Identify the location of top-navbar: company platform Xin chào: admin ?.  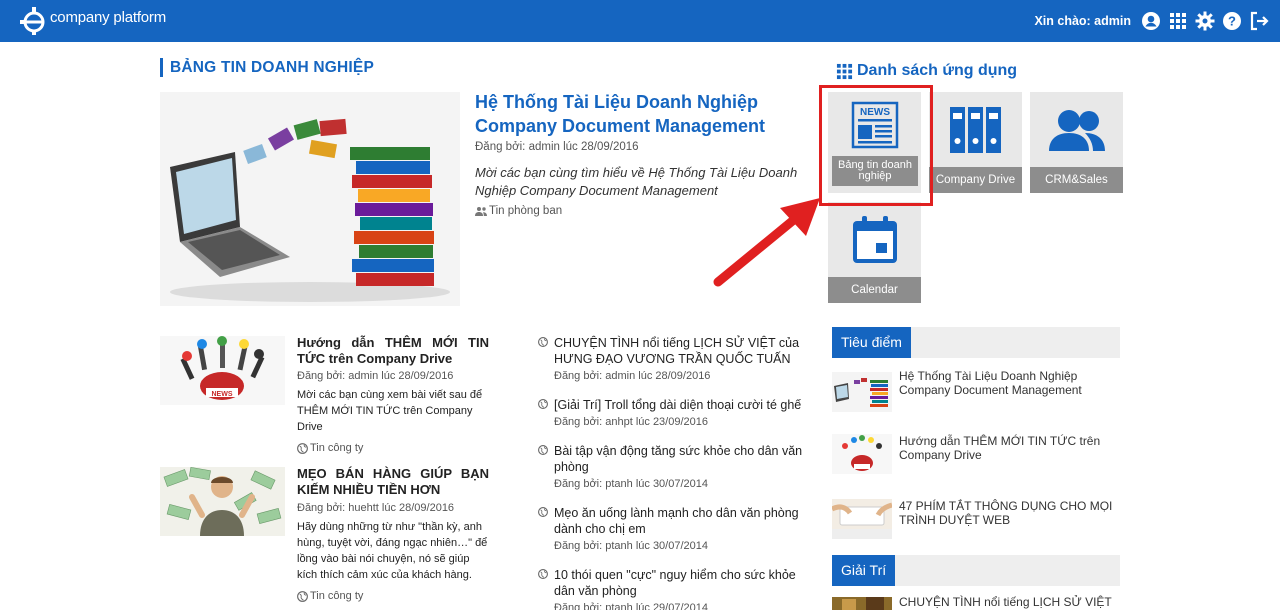
(640, 21).